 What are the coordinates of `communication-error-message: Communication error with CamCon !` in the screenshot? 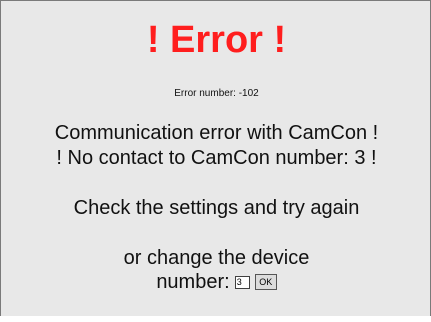 It's located at (216, 133).